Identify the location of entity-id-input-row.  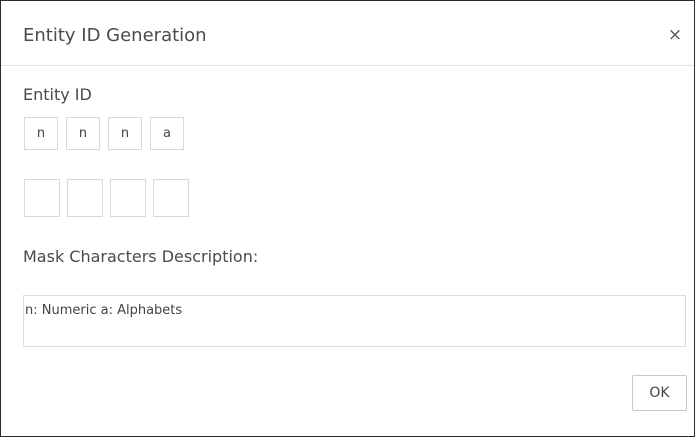
(110, 199).